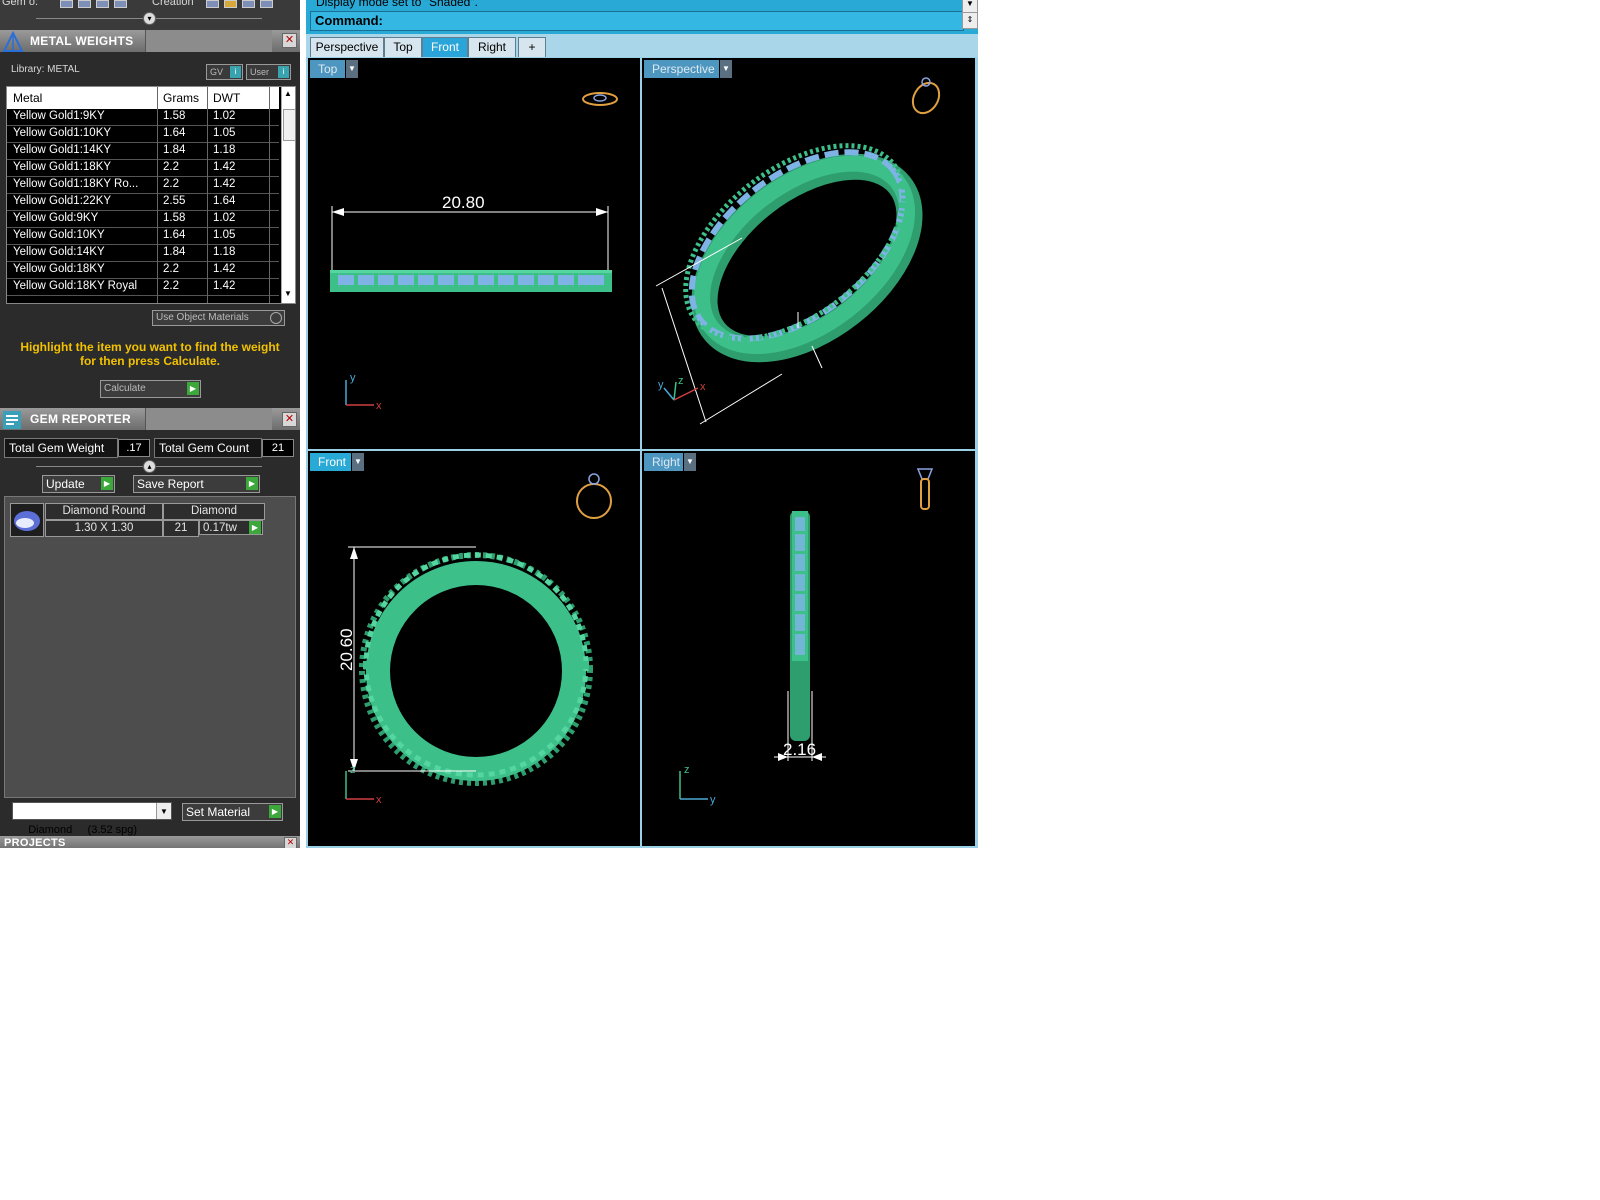 Image resolution: width=1600 pixels, height=1200 pixels. Describe the element at coordinates (208, 448) in the screenshot. I see `total-gem-count-label: Total Gem Count` at that location.